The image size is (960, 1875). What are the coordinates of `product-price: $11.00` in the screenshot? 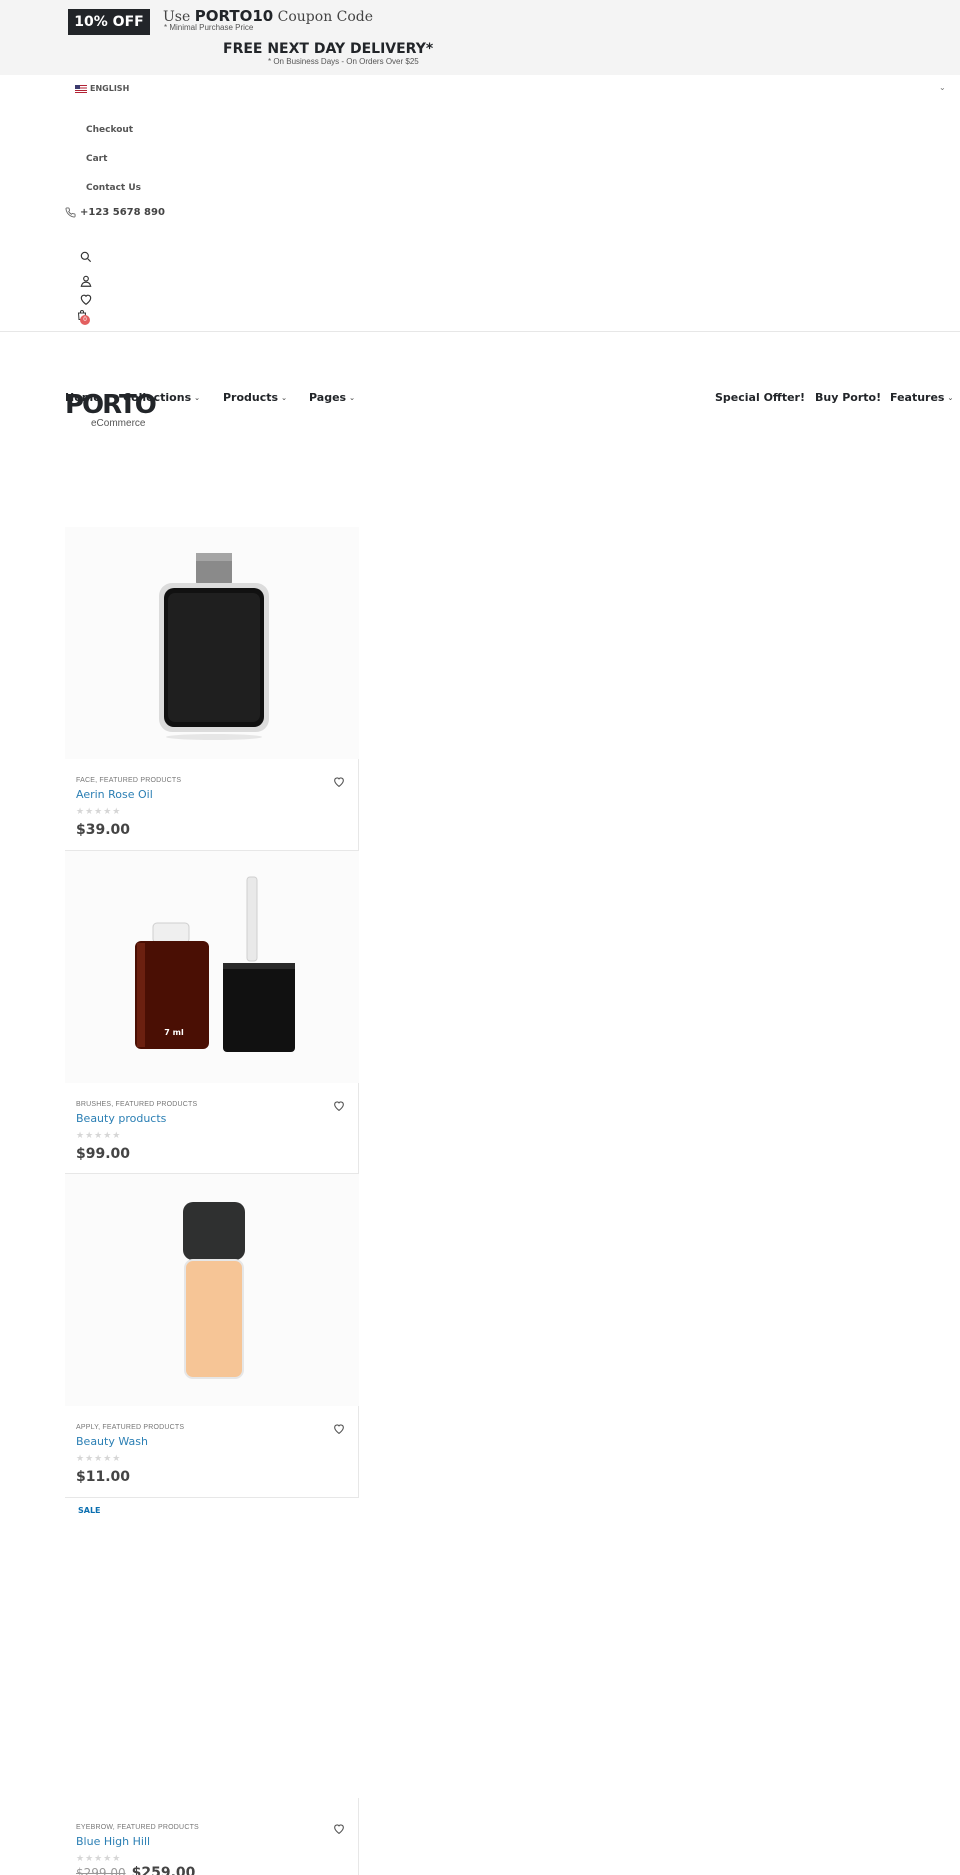 It's located at (103, 1477).